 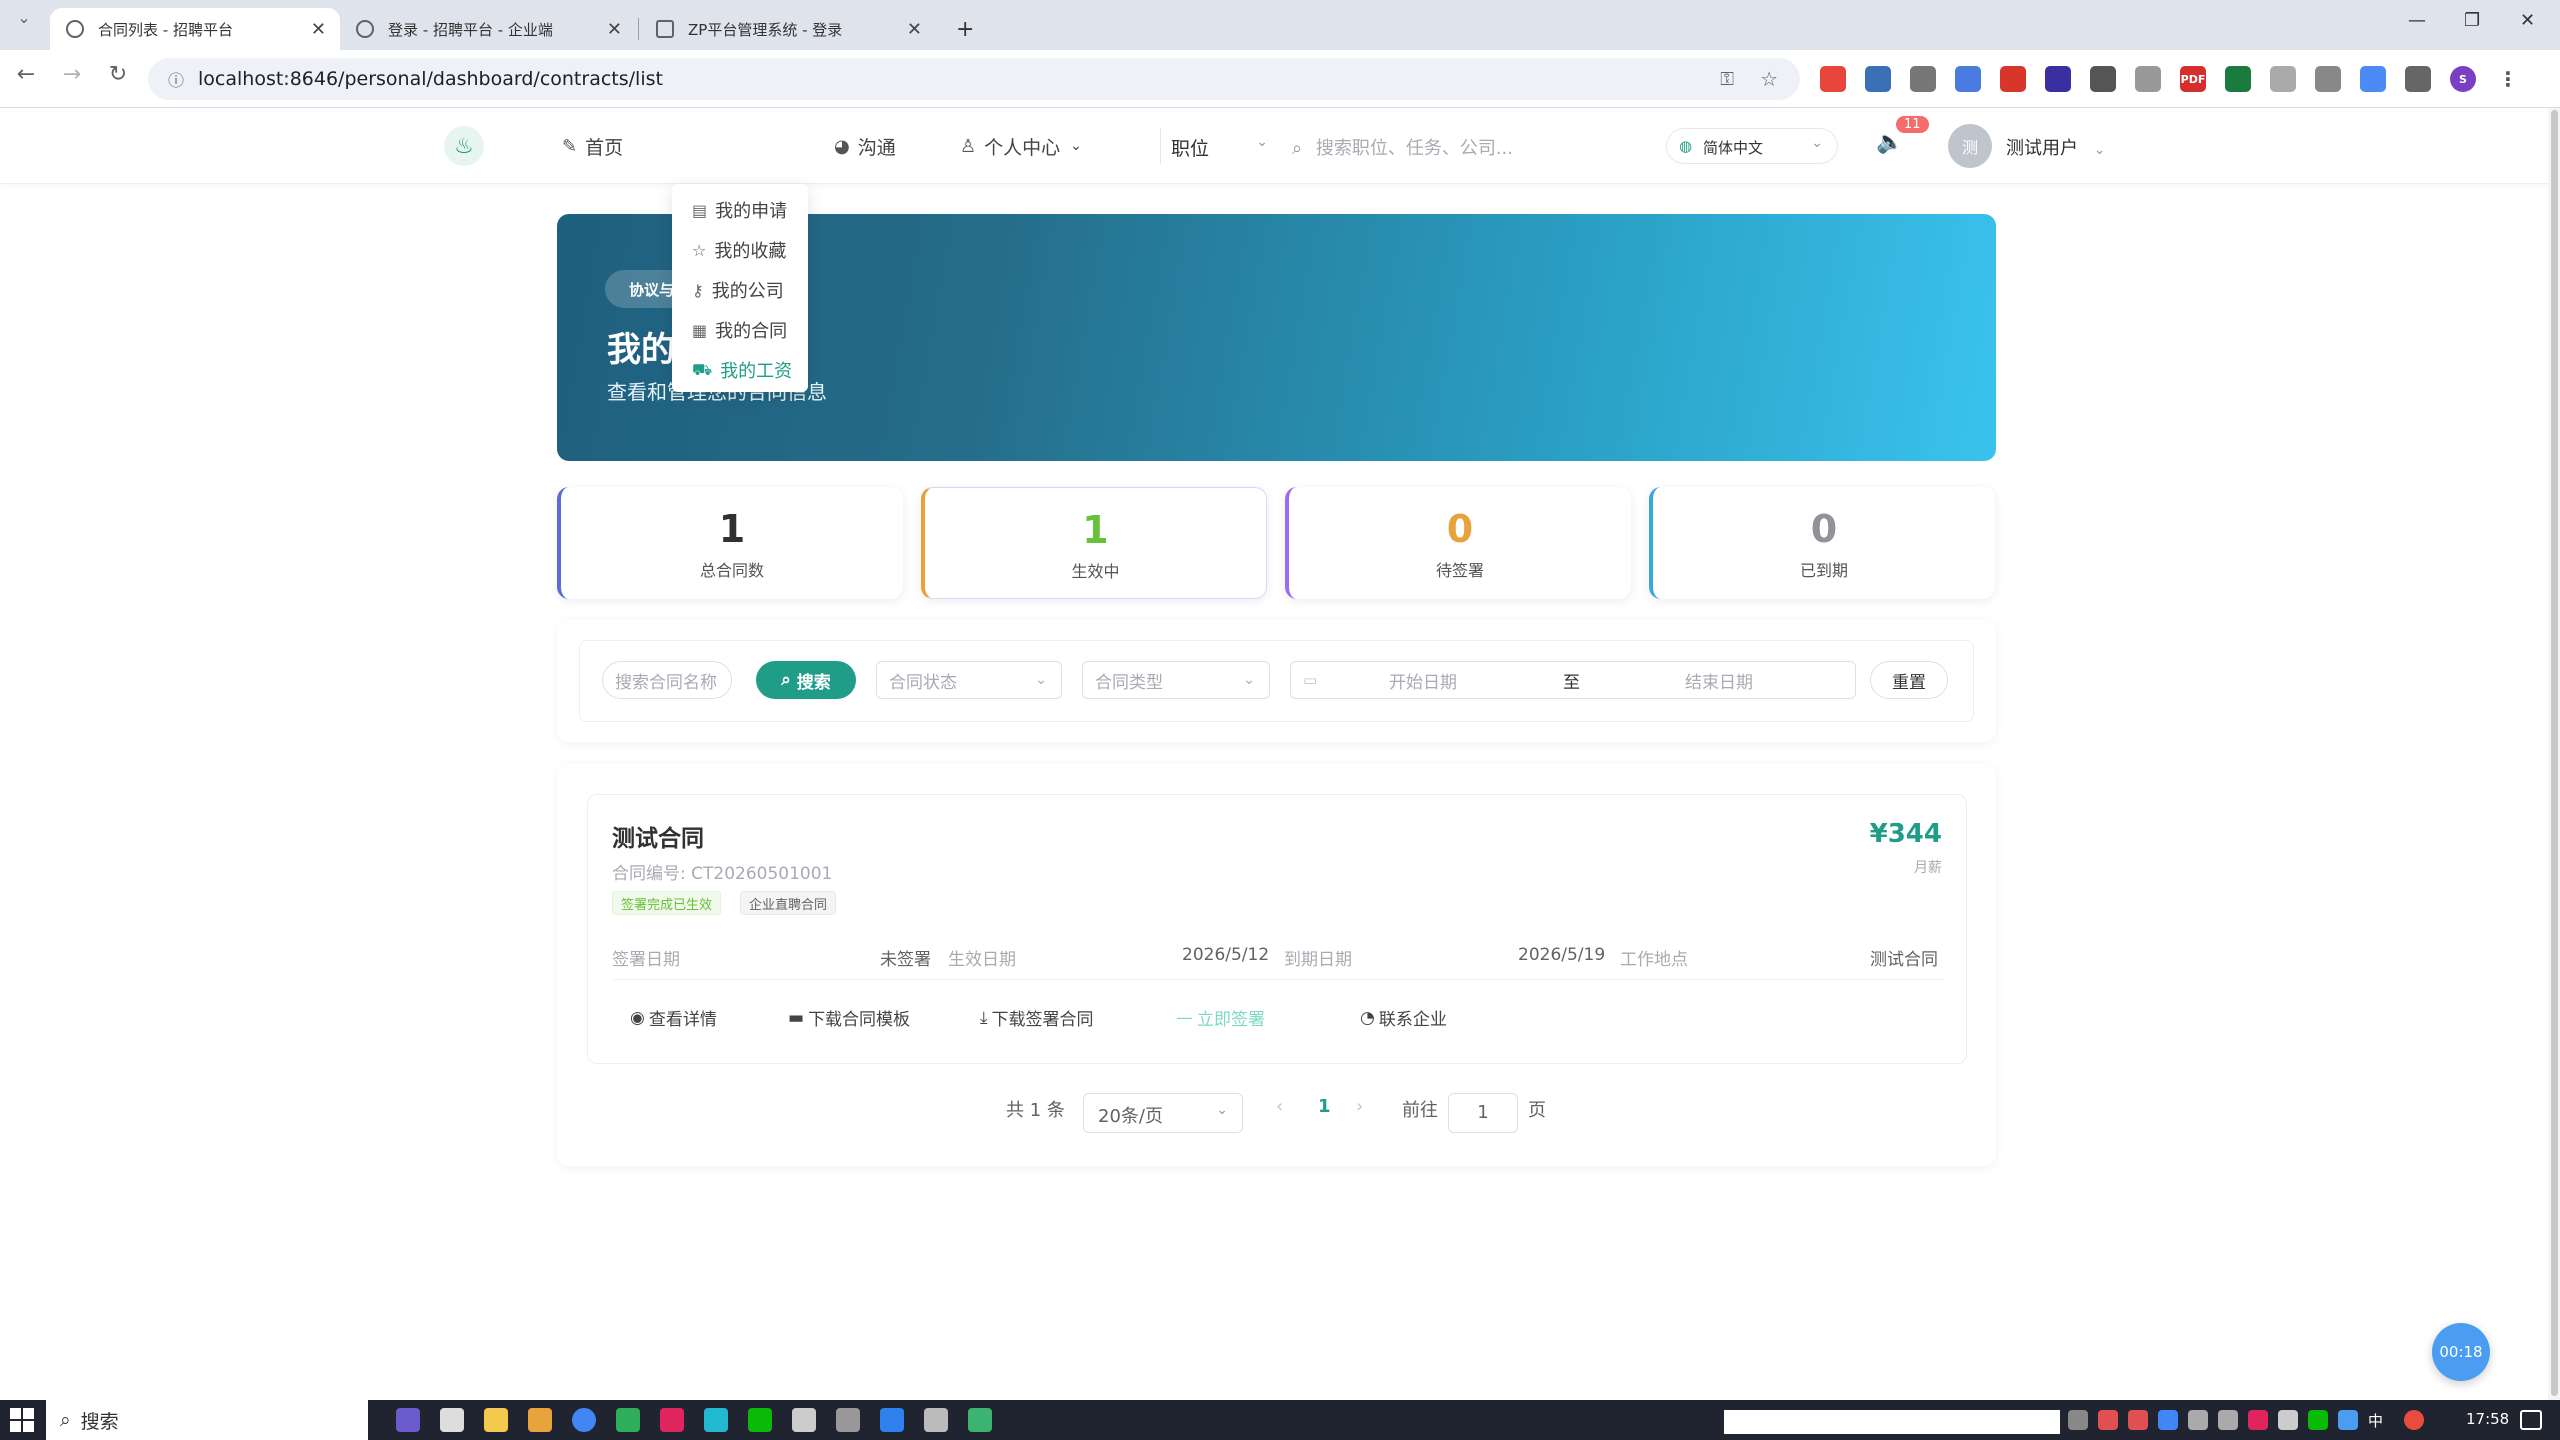 I want to click on page-size-select: 20条/页 ⌄, so click(x=1163, y=1113).